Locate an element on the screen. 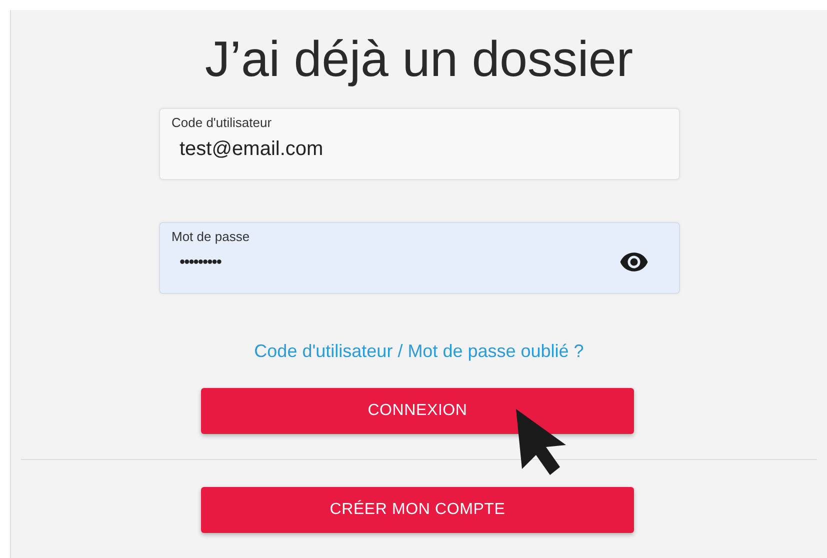 This screenshot has height=558, width=827. field-value: test@email.com is located at coordinates (252, 149).